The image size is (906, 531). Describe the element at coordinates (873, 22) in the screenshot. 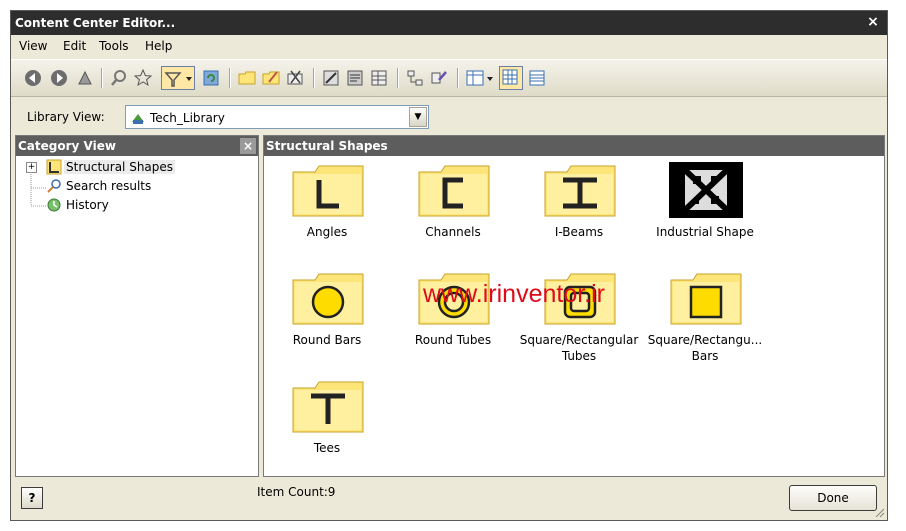

I see `close-window-button: ×` at that location.